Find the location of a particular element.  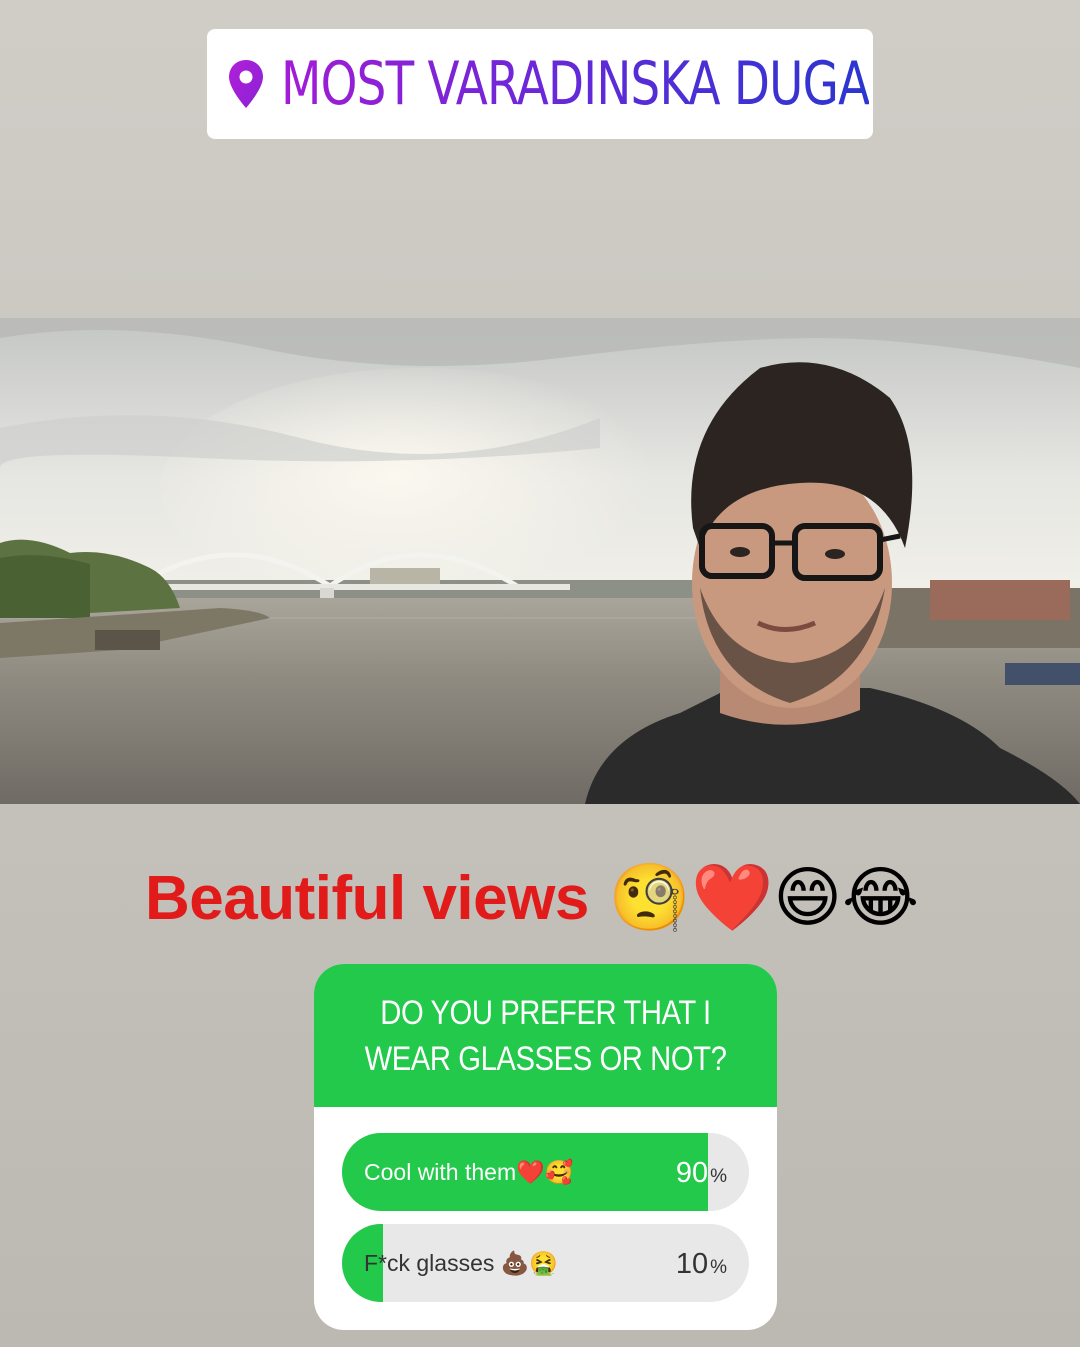

caption-text: Beautiful views is located at coordinates (367, 898).